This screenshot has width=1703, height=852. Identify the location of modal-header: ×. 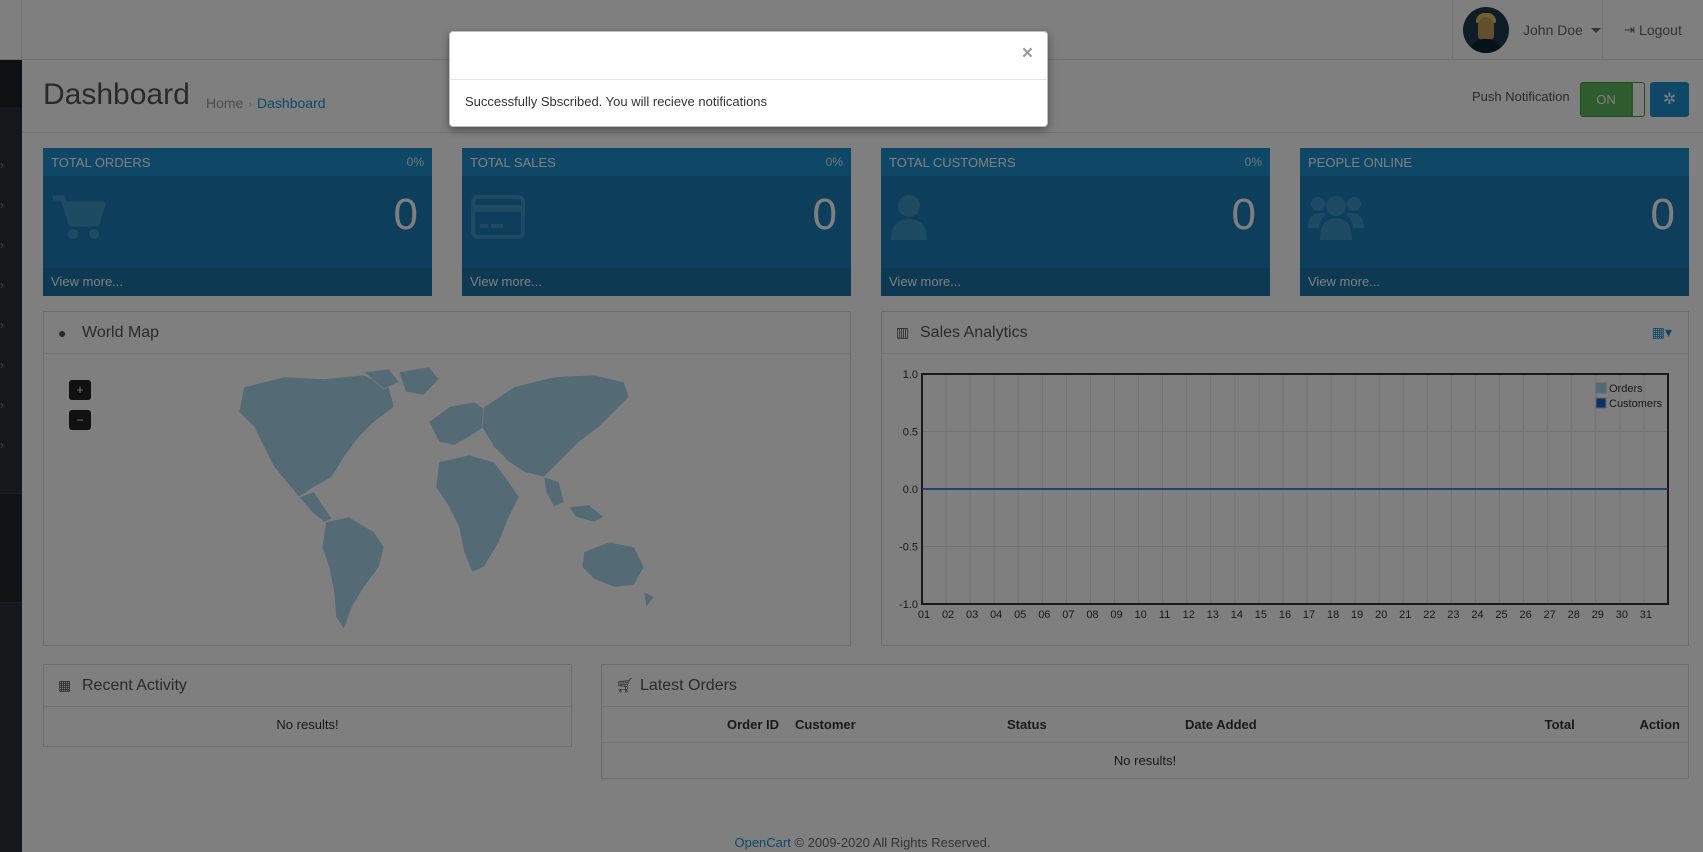
(748, 56).